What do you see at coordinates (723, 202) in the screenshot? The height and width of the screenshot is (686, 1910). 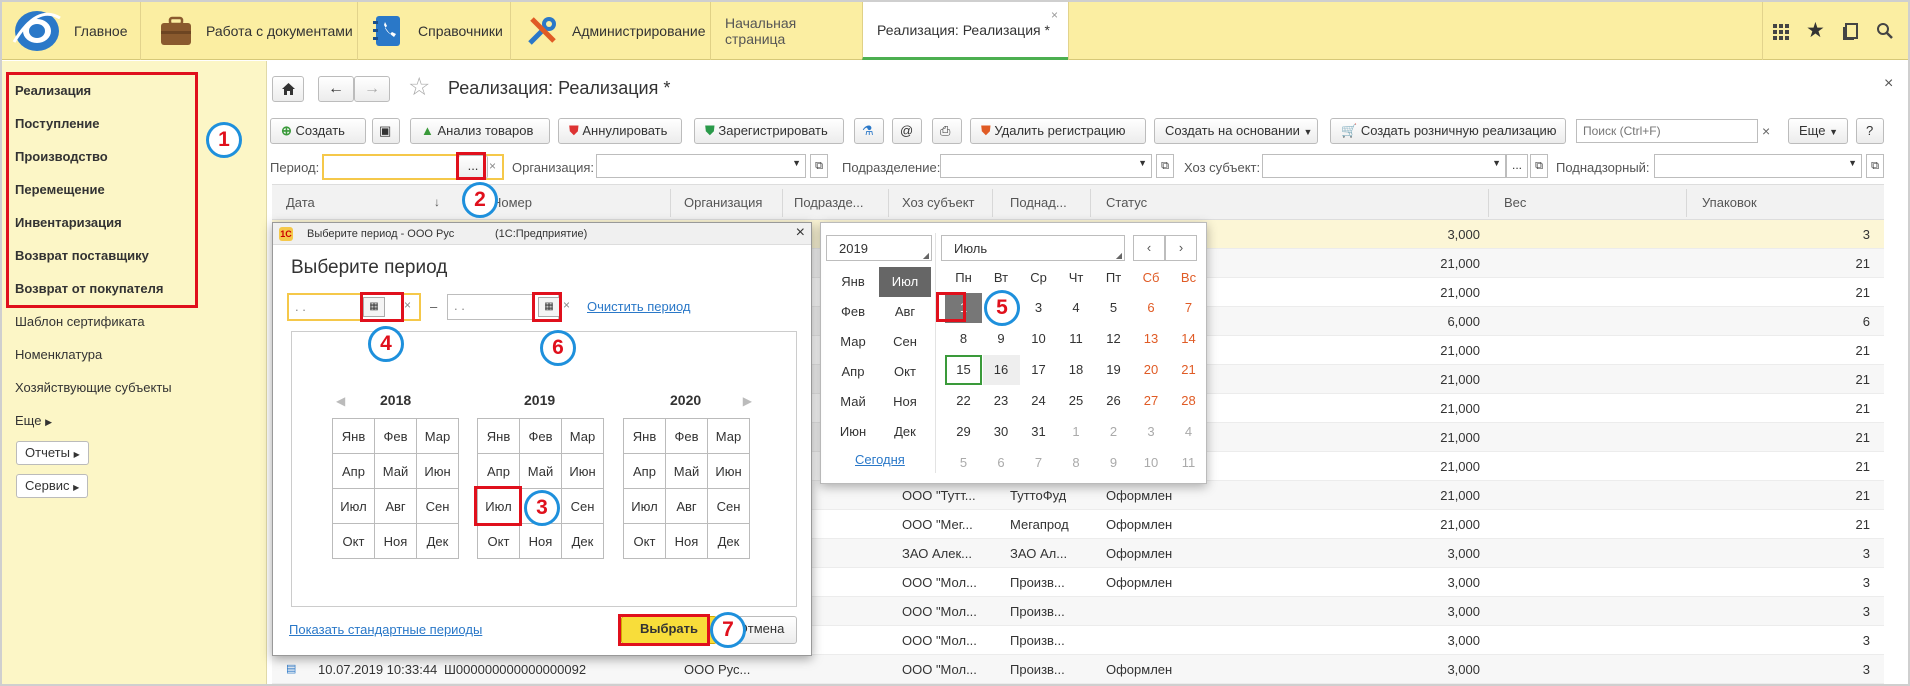 I see `col-org: Организация` at bounding box center [723, 202].